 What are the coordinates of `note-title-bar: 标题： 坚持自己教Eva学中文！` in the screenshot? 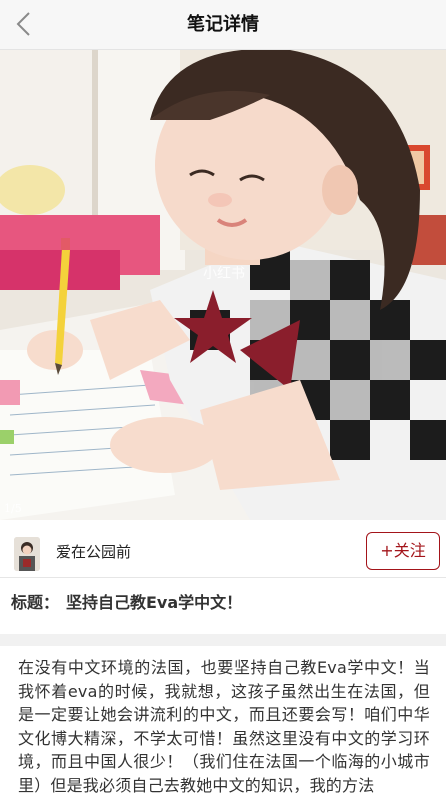 It's located at (223, 602).